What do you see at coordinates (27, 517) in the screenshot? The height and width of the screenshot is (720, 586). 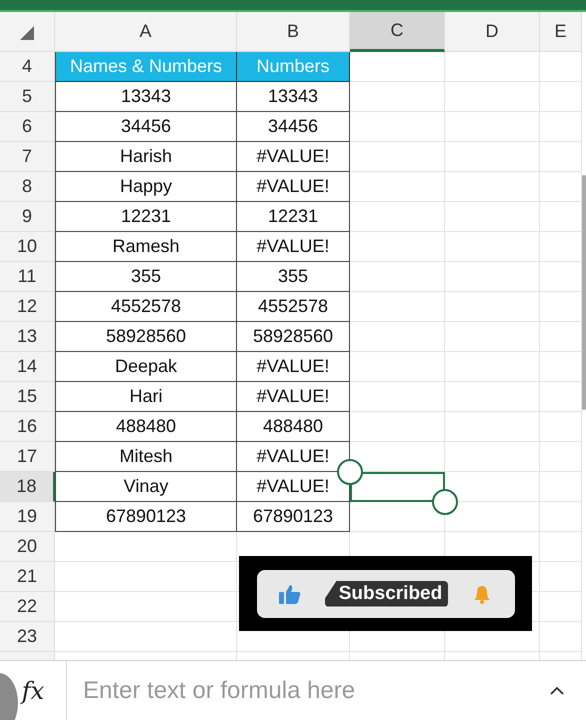 I see `row-header: 19` at bounding box center [27, 517].